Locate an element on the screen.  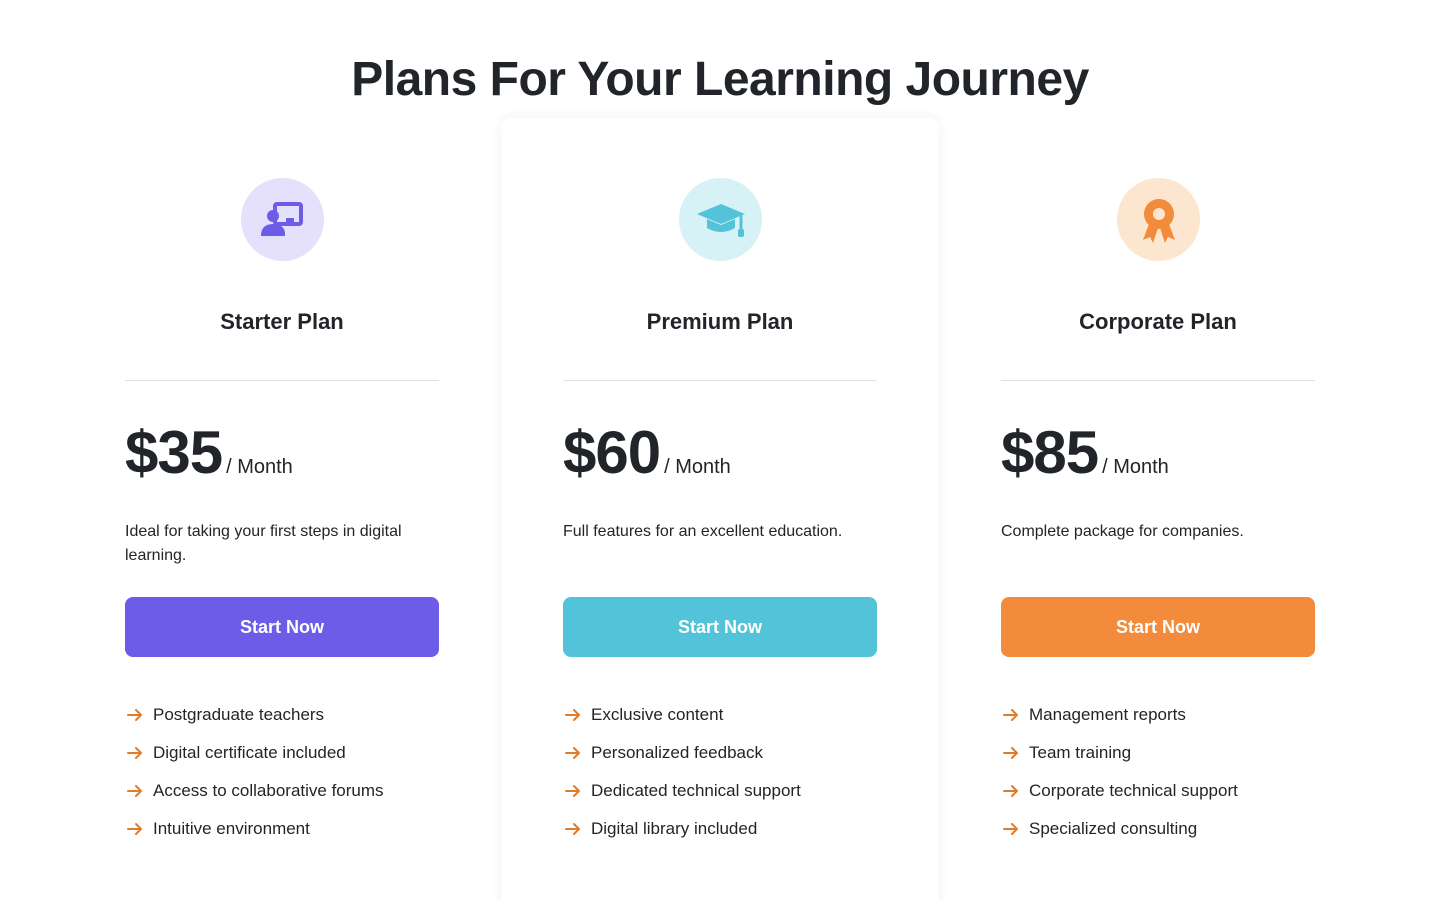
list-item: Digital certificate included is located at coordinates (282, 753).